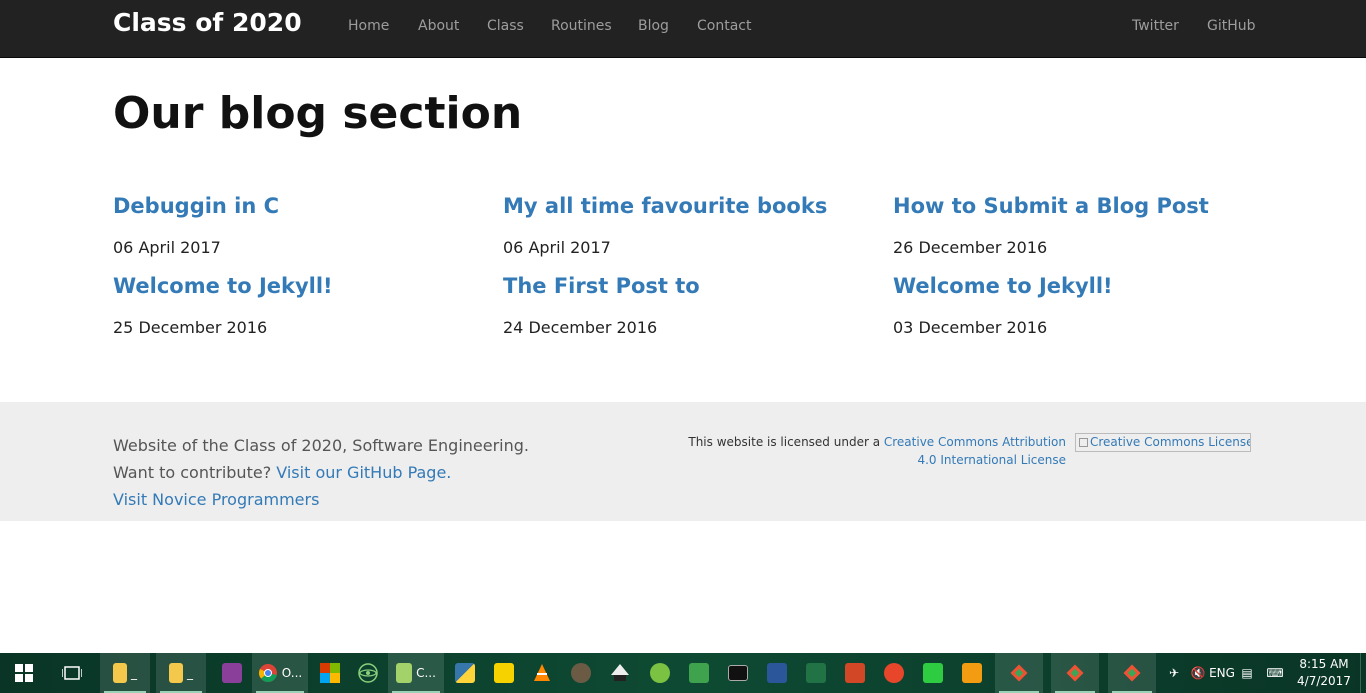 Image resolution: width=1366 pixels, height=693 pixels. What do you see at coordinates (318, 113) in the screenshot?
I see `page-title: Our blog section` at bounding box center [318, 113].